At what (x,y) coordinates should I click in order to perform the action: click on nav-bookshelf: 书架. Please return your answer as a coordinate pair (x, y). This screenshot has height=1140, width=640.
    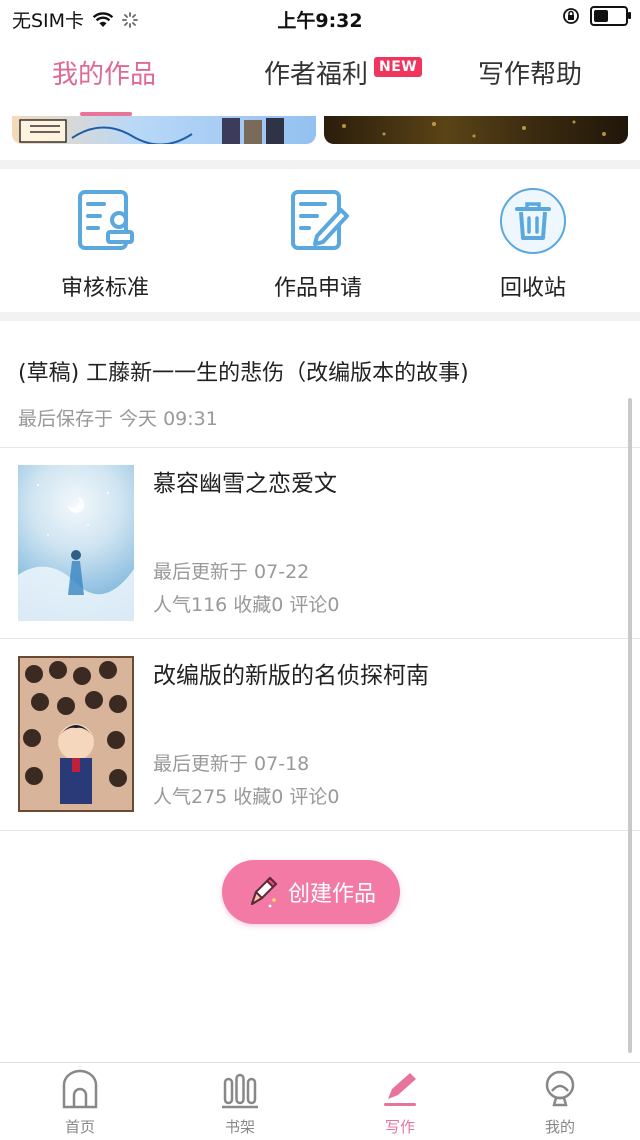
    Looking at the image, I should click on (240, 1103).